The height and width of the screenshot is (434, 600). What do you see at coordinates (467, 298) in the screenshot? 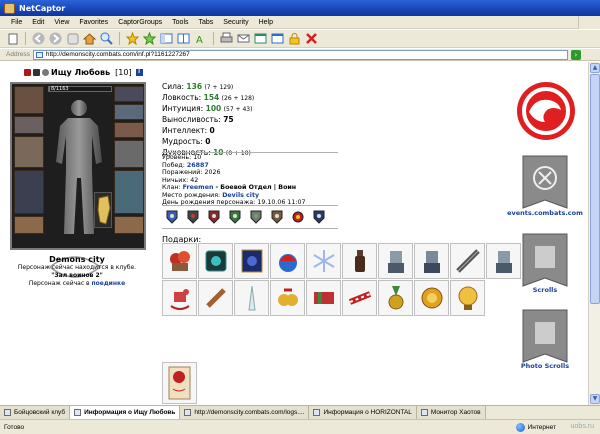
I see `gift-golden-disc-icon` at bounding box center [467, 298].